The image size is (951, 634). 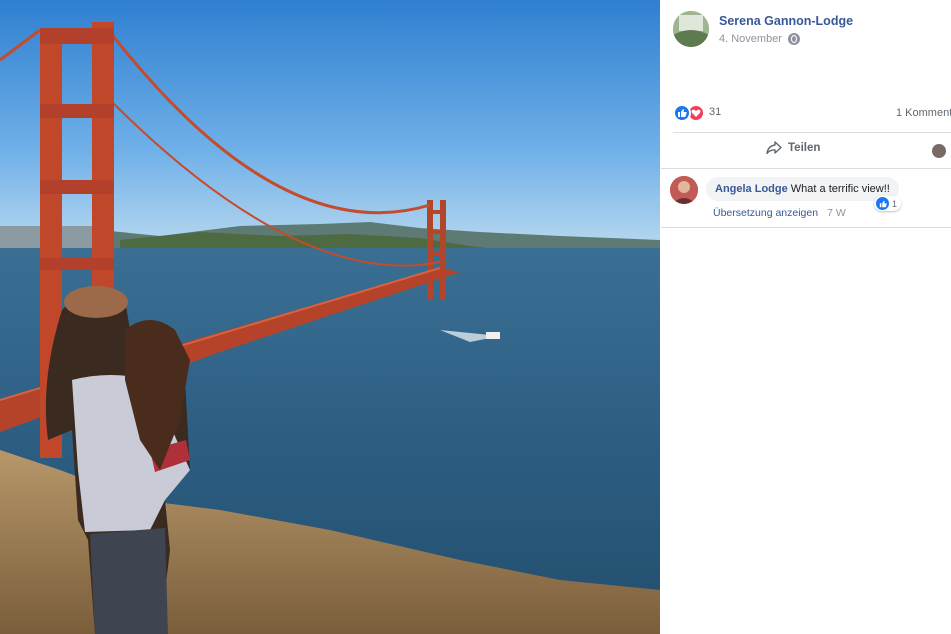 What do you see at coordinates (750, 39) in the screenshot?
I see `post-date: 4. November` at bounding box center [750, 39].